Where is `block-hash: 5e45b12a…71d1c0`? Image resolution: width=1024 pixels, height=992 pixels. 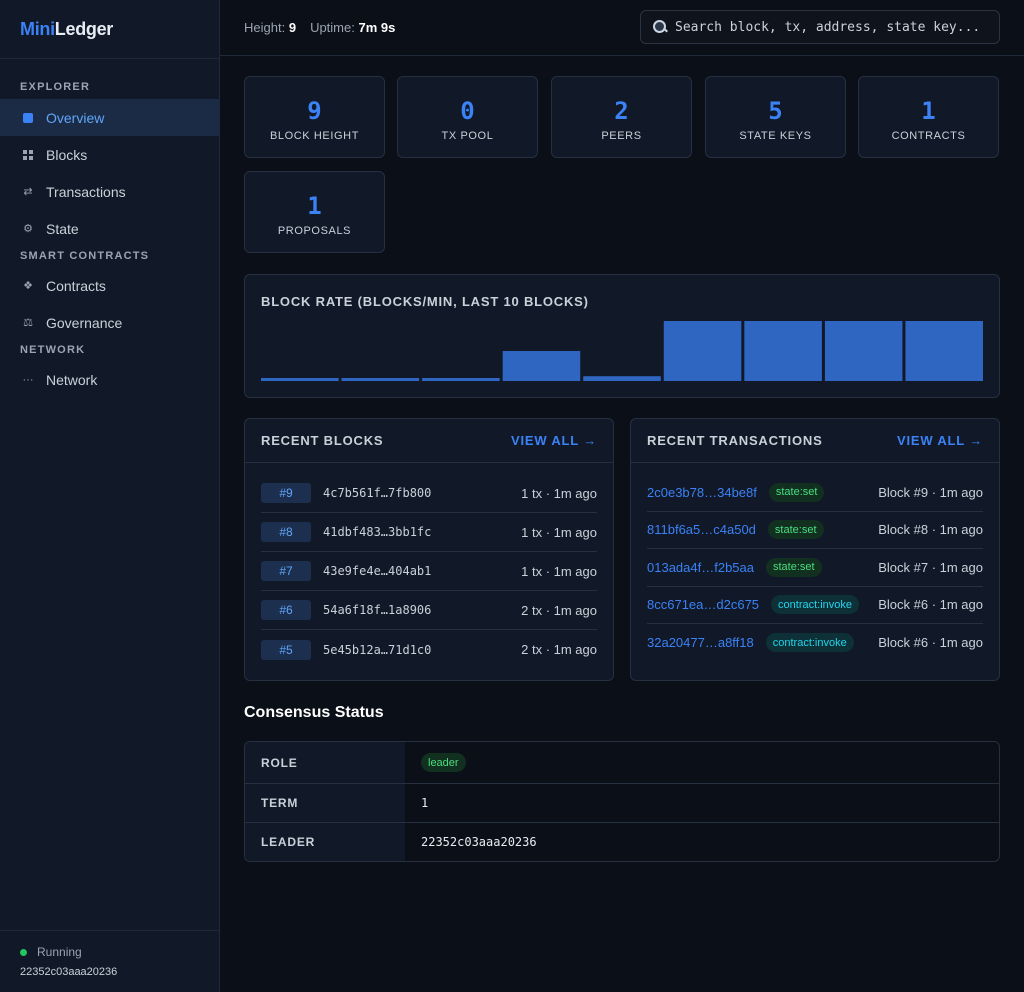
block-hash: 5e45b12a…71d1c0 is located at coordinates (377, 649).